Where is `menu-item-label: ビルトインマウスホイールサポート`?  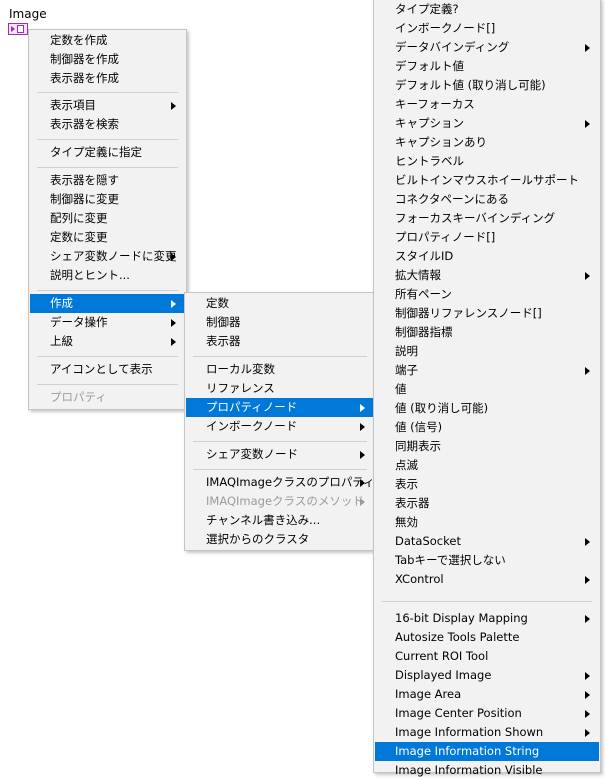
menu-item-label: ビルトインマウスホイールサポート is located at coordinates (487, 180).